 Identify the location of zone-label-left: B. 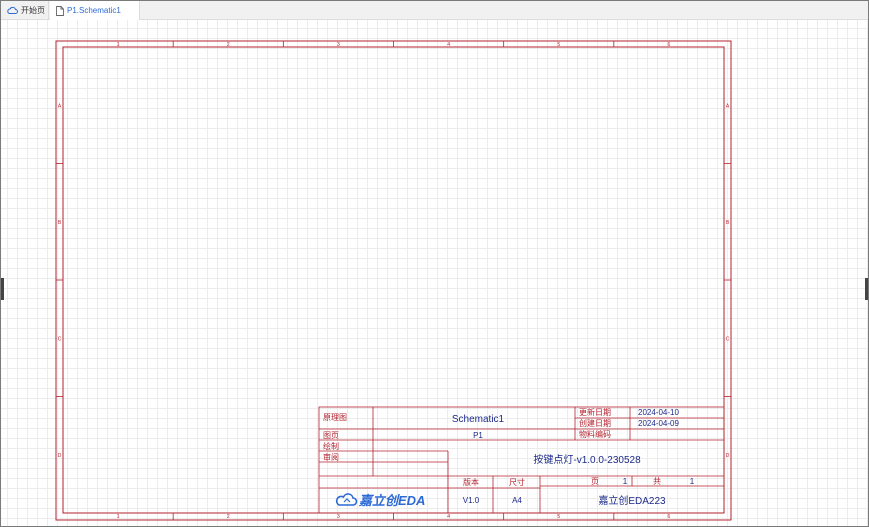
(60, 223).